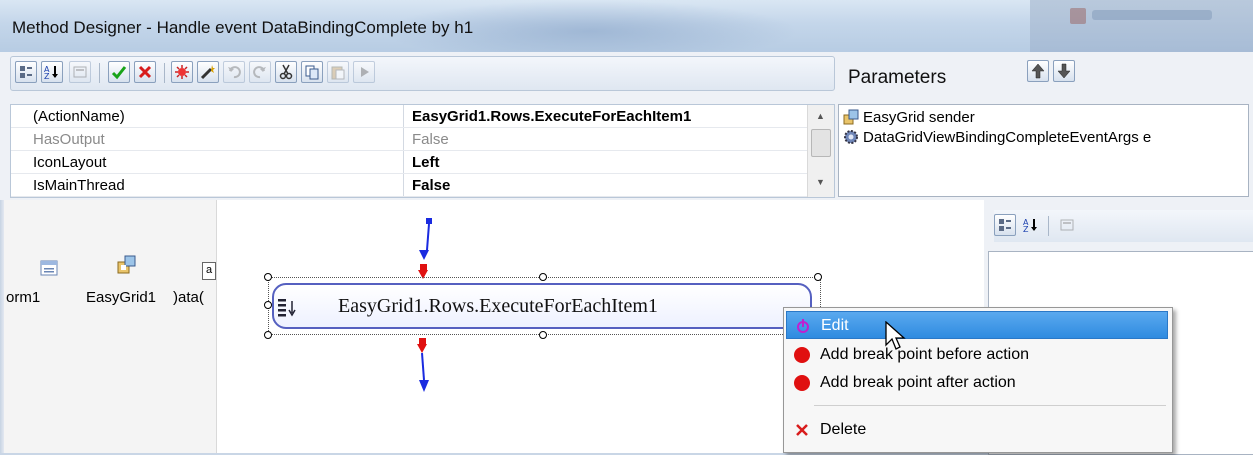 This screenshot has width=1253, height=455. I want to click on connector-node, so click(429, 221).